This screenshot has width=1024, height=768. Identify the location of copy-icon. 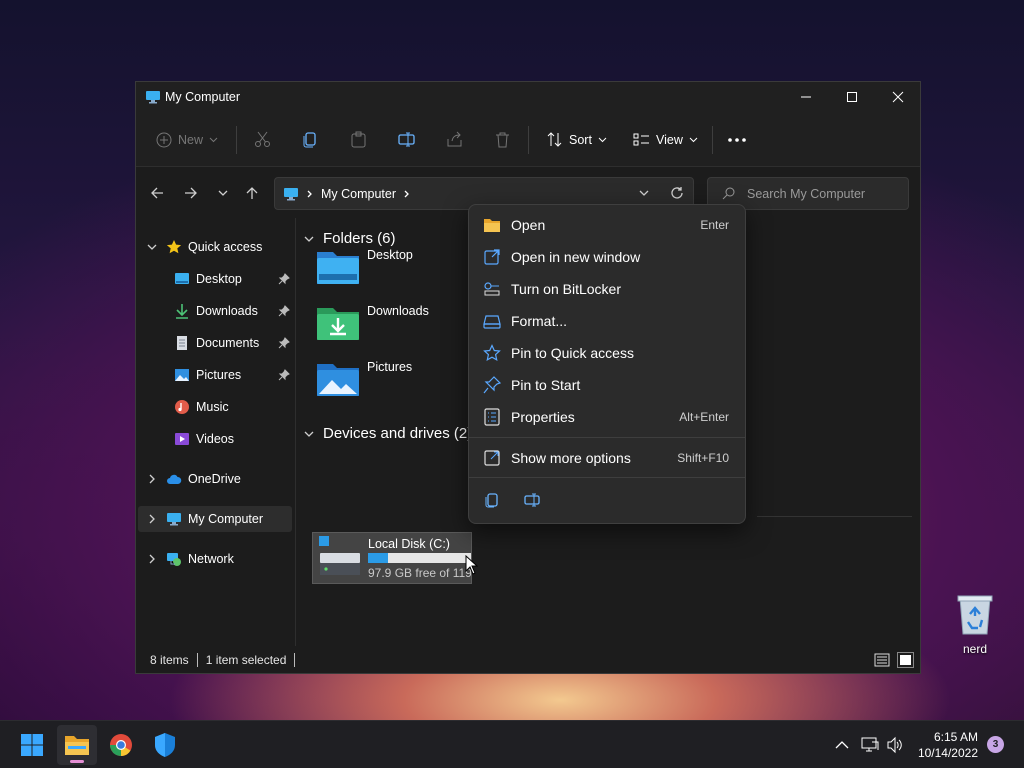
(309, 140).